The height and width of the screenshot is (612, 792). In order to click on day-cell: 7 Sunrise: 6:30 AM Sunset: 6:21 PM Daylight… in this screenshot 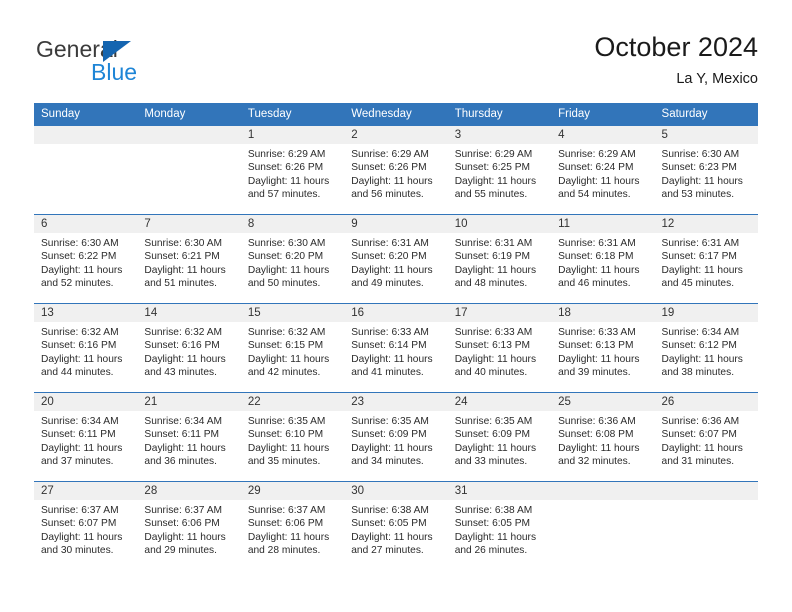, I will do `click(189, 259)`.